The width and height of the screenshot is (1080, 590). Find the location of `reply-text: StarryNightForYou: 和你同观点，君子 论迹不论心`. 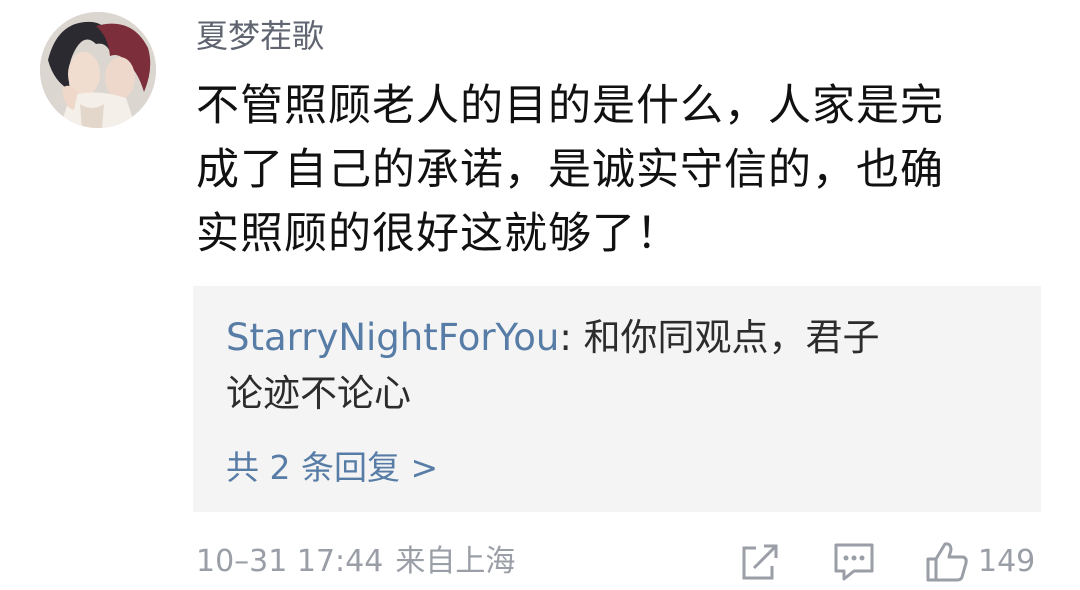

reply-text: StarryNightForYou: 和你同观点，君子 论迹不论心 is located at coordinates (621, 366).